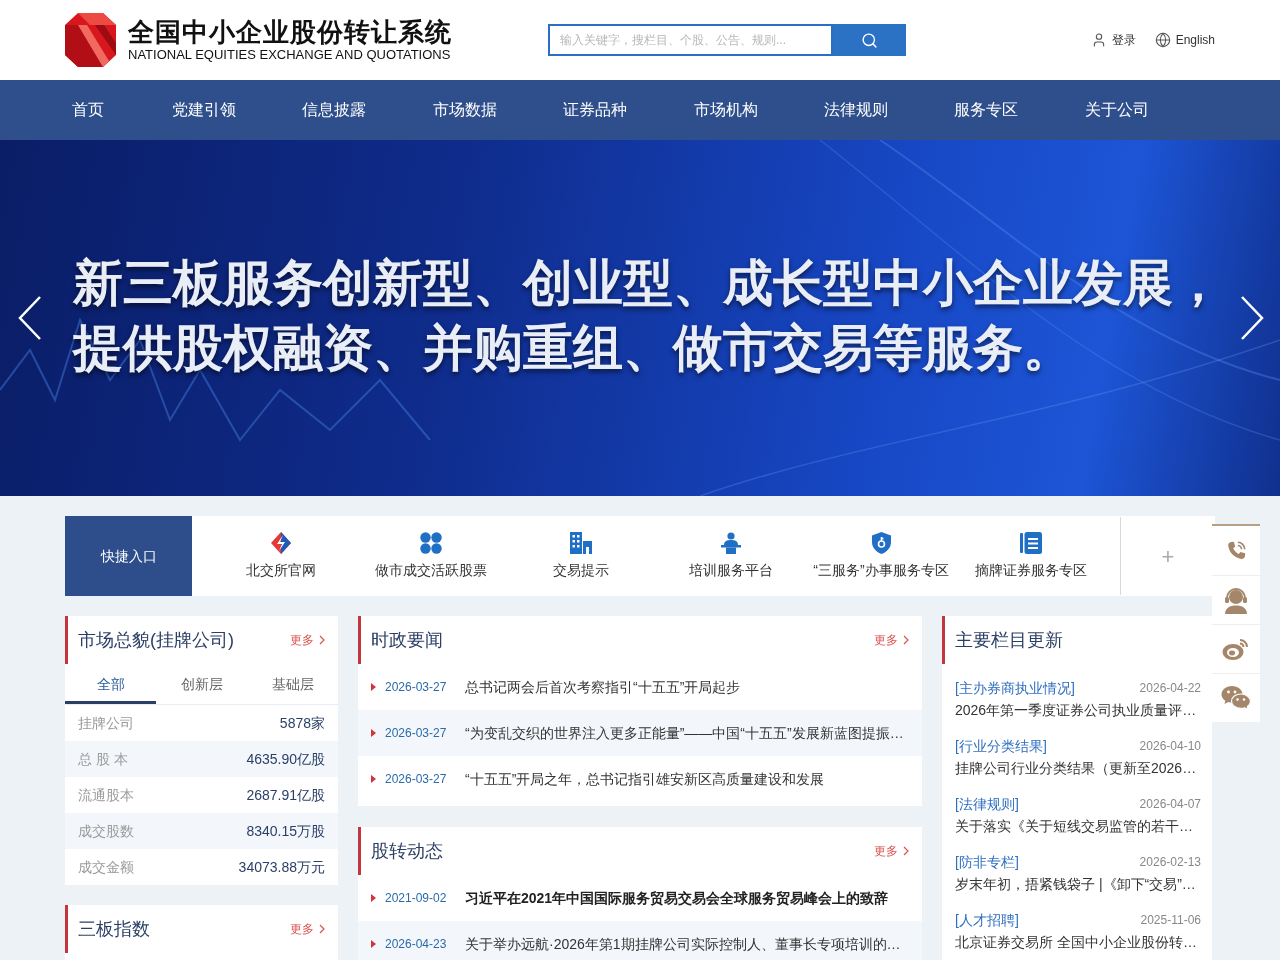 Image resolution: width=1280 pixels, height=960 pixels. I want to click on eye-logo-icon, so click(1236, 649).